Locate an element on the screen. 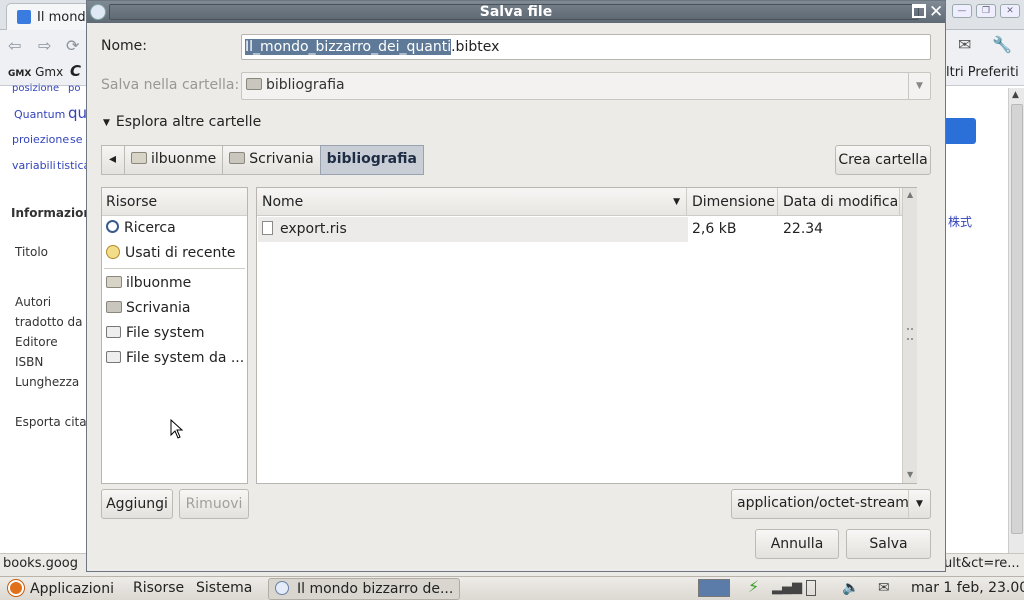  system-menu: Sistema is located at coordinates (224, 588).